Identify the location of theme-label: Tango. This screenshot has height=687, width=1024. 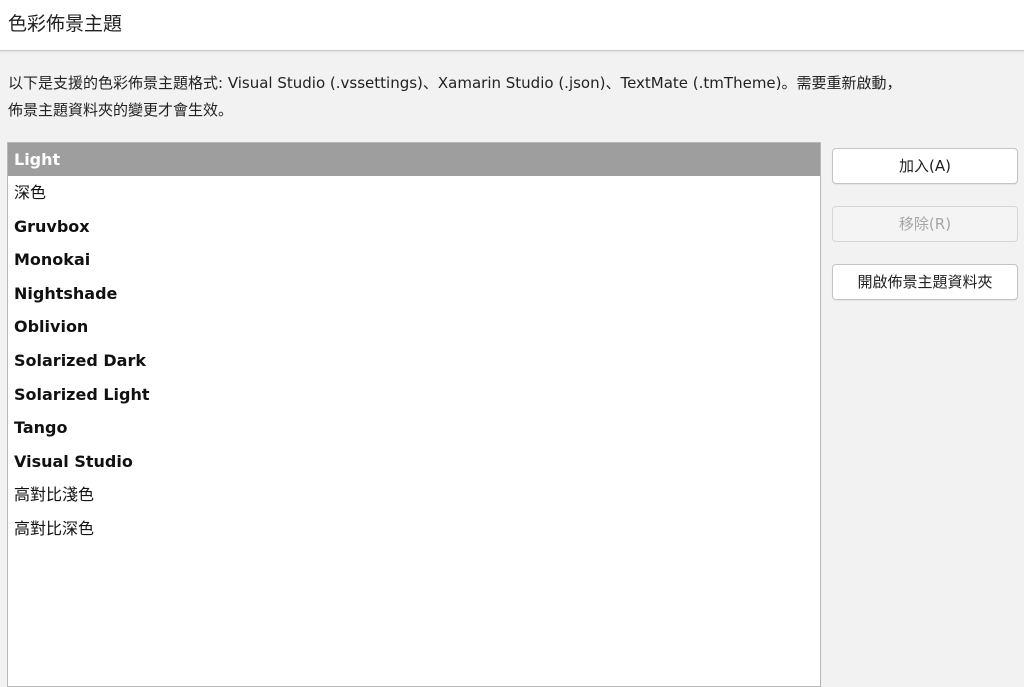
(41, 428).